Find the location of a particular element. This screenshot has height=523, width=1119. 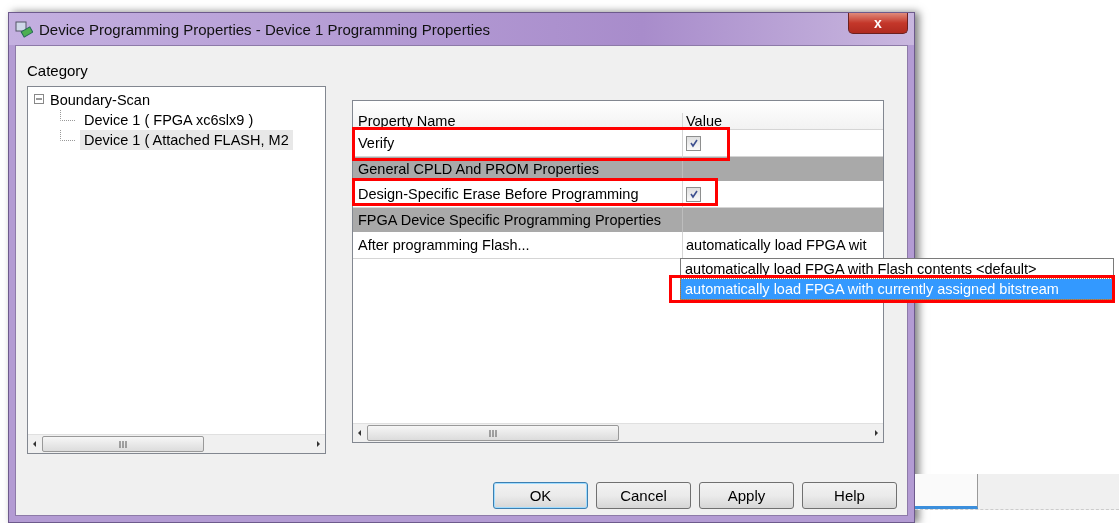

tree-item: Boundary-Scan is located at coordinates (100, 100).